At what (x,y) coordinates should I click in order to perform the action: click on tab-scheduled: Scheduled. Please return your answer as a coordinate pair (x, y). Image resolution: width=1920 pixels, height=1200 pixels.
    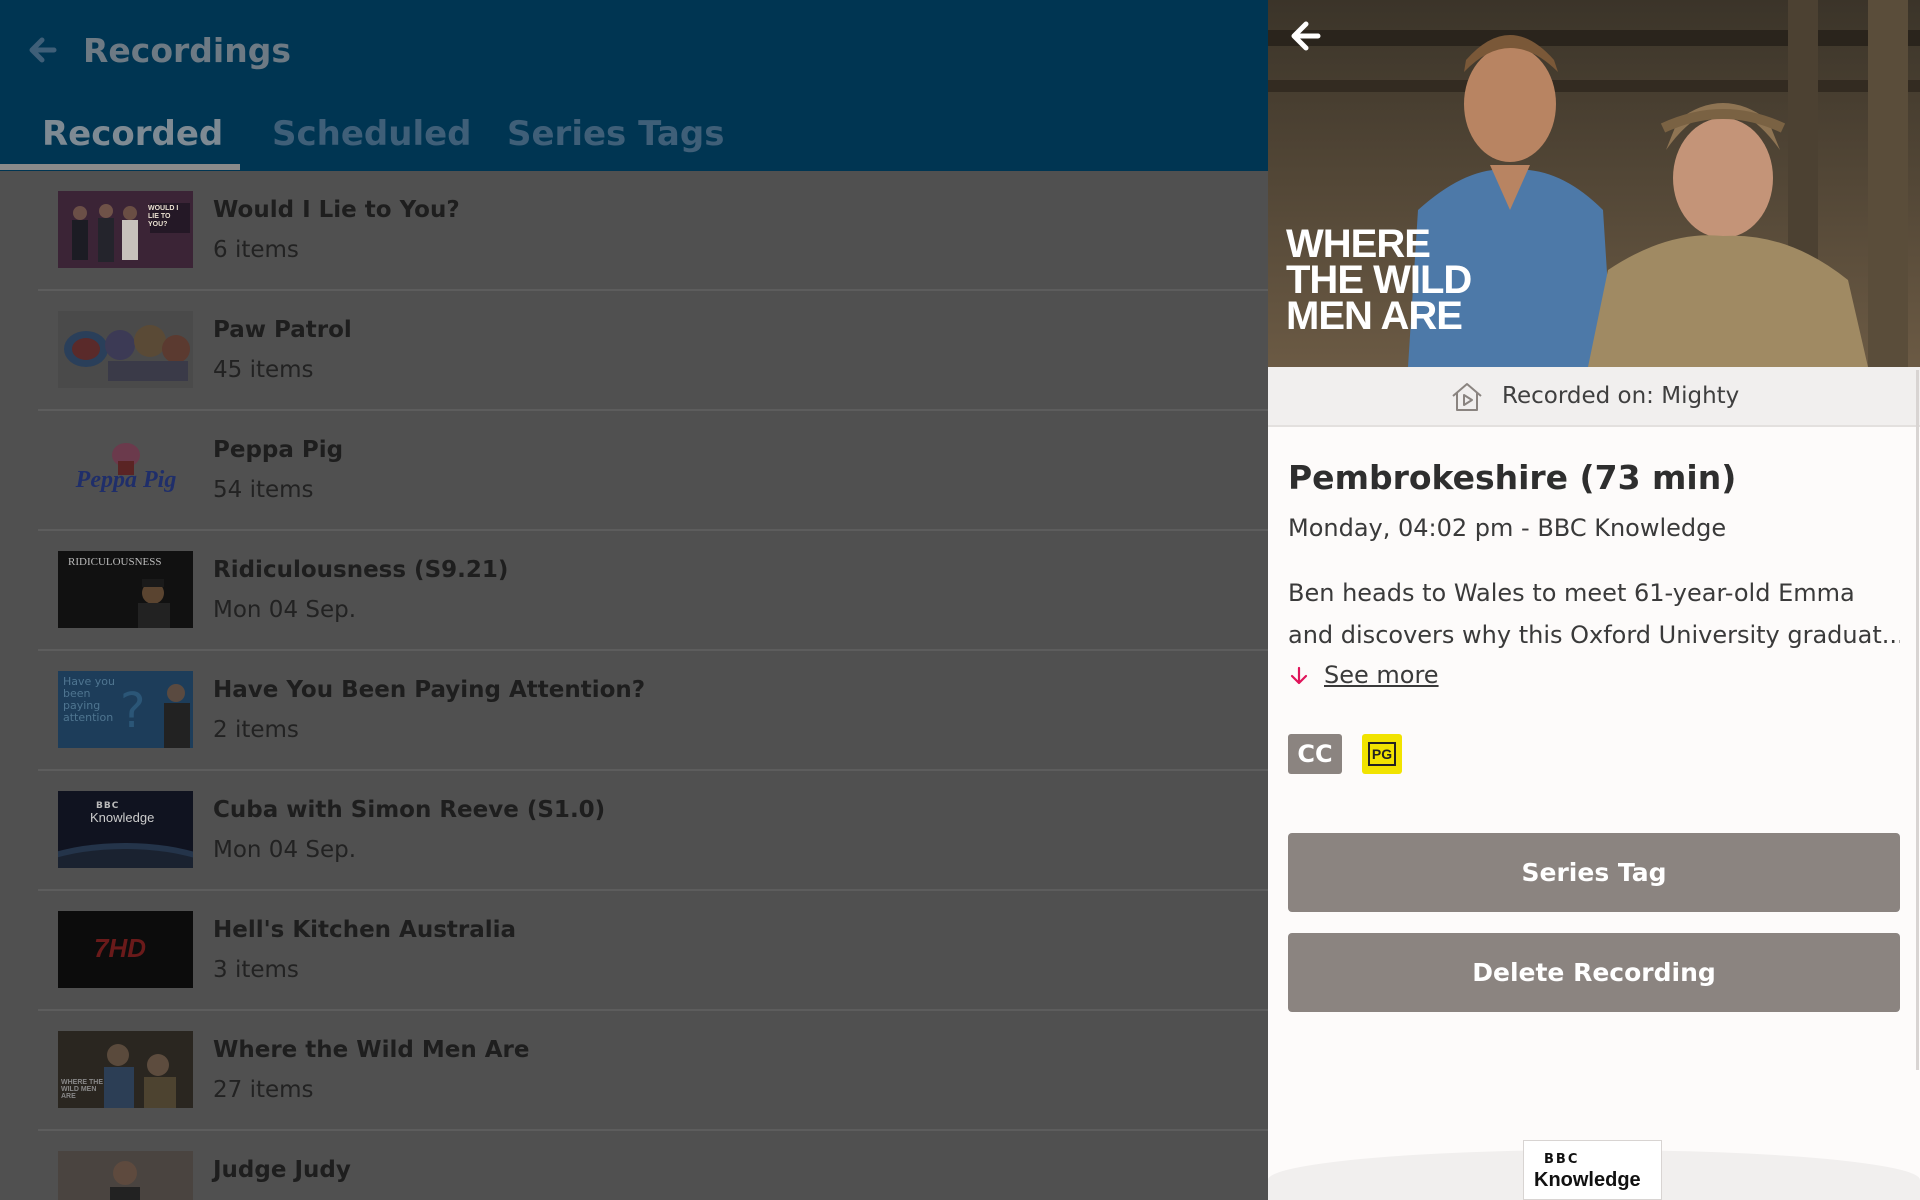
    Looking at the image, I should click on (372, 134).